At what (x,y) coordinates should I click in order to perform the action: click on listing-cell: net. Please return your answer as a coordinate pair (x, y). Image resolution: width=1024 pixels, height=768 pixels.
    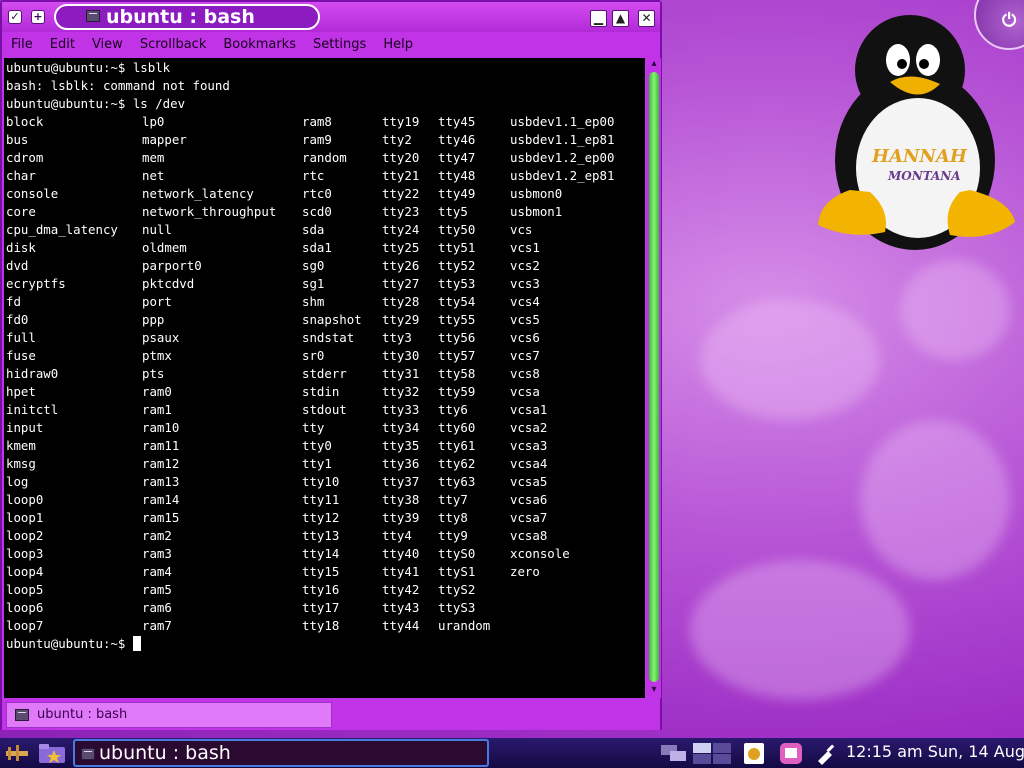
    Looking at the image, I should click on (153, 175).